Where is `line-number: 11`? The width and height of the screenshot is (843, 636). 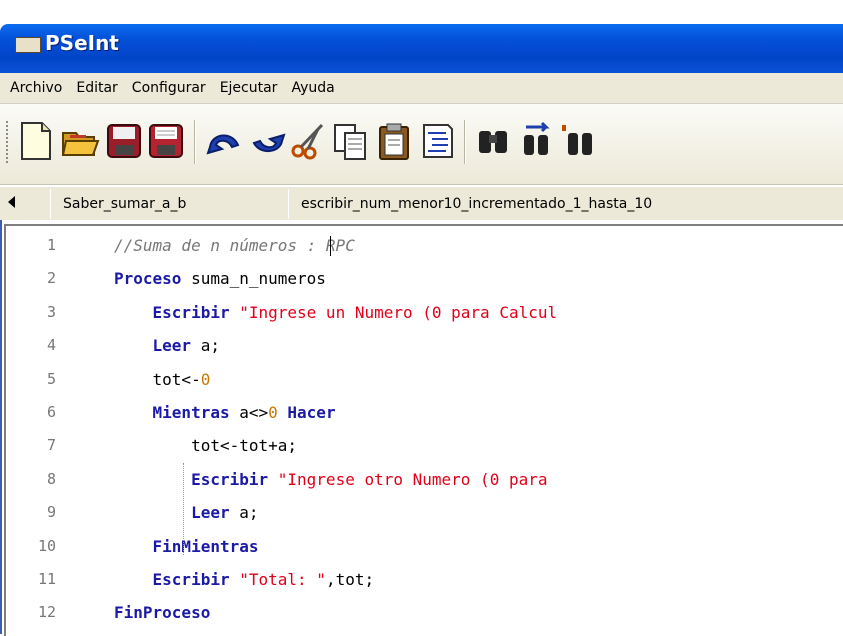
line-number: 11 is located at coordinates (46, 579).